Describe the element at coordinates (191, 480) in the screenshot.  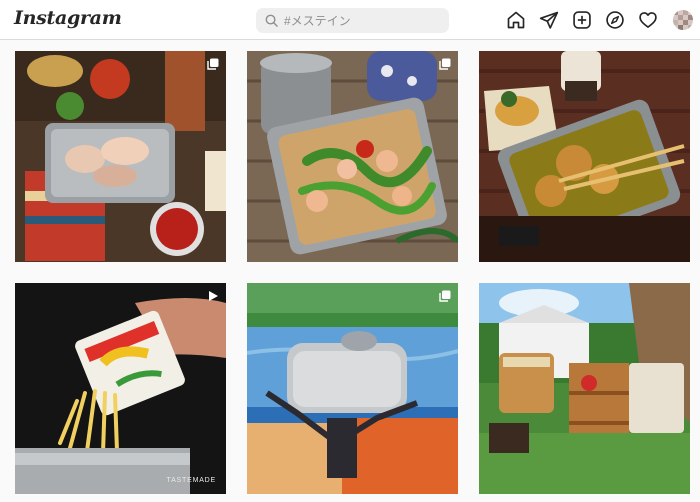
I see `video-watermark: TASTEMADE` at that location.